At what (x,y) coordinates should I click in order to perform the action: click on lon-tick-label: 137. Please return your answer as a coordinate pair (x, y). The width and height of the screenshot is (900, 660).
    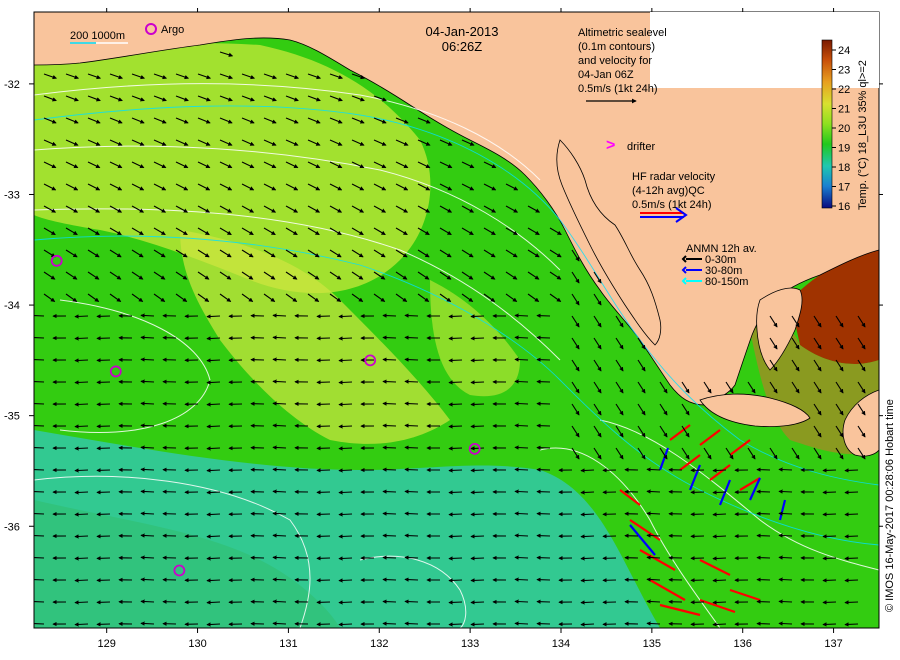
    Looking at the image, I should click on (833, 644).